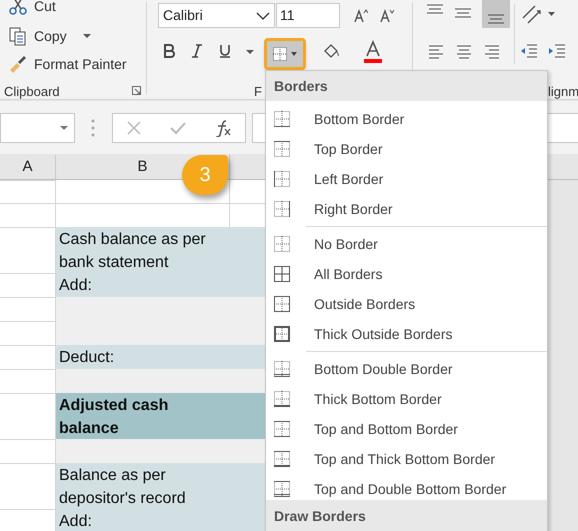 The height and width of the screenshot is (531, 578). Describe the element at coordinates (134, 128) in the screenshot. I see `cancel-icon` at that location.